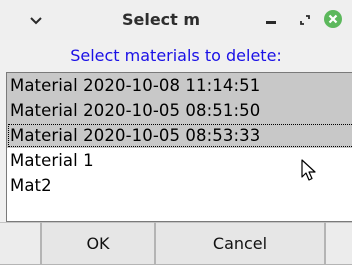  Describe the element at coordinates (240, 243) in the screenshot. I see `cancel-button: Cancel` at that location.